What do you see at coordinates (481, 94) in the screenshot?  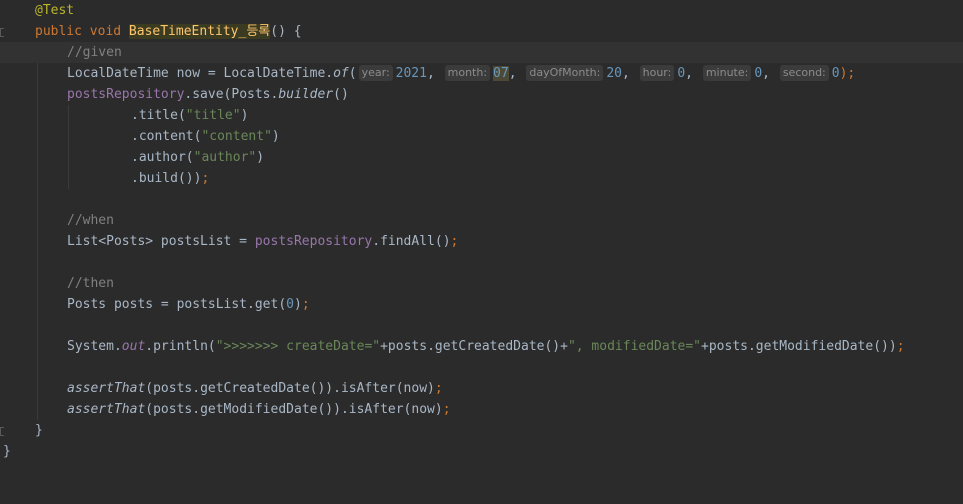 I see `code-line: postsRepository.save(Posts.builder()` at bounding box center [481, 94].